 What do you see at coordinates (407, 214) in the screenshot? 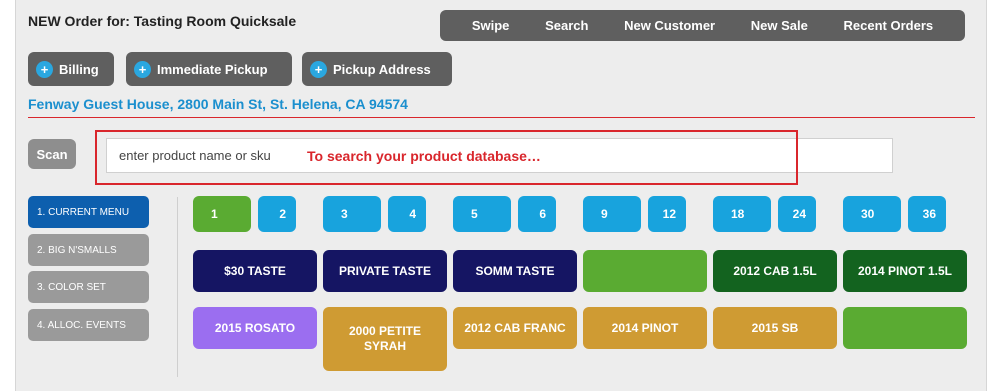
I see `qty-4: 4` at bounding box center [407, 214].